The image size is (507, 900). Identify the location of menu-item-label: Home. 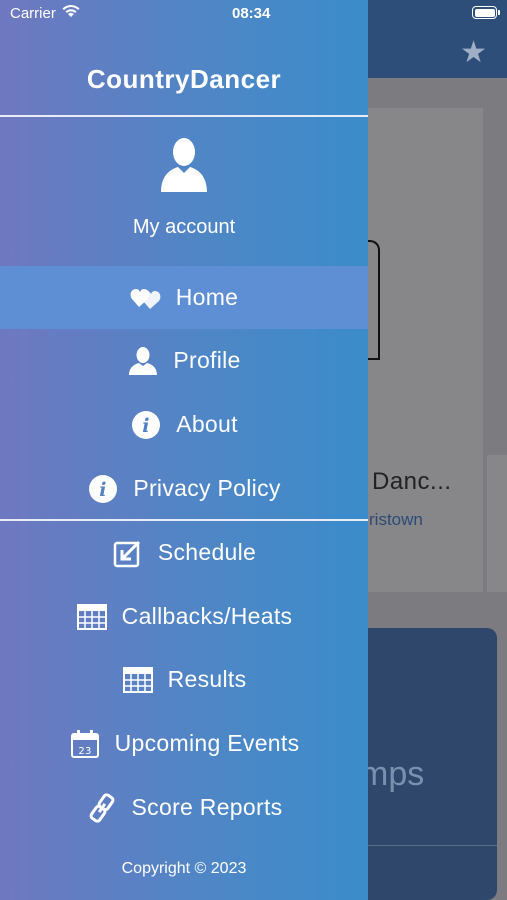
(207, 297).